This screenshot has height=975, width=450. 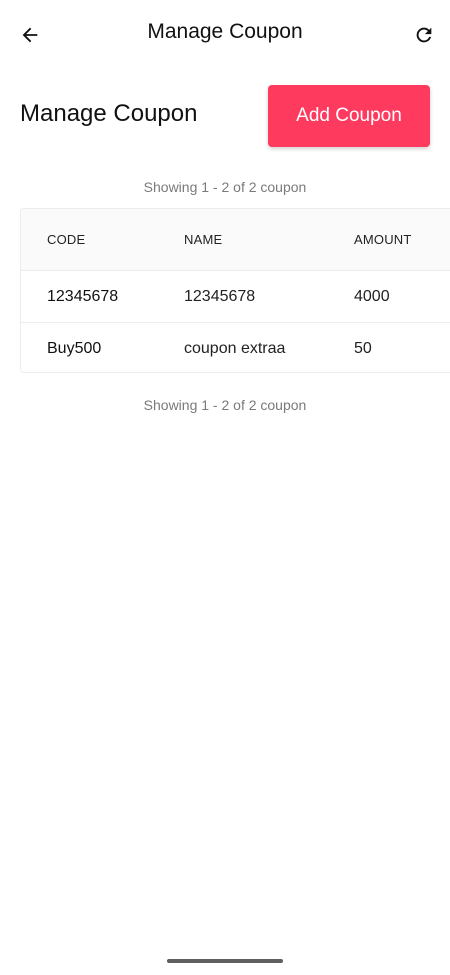 I want to click on coupon-name-cell: coupon extraa, so click(x=235, y=348).